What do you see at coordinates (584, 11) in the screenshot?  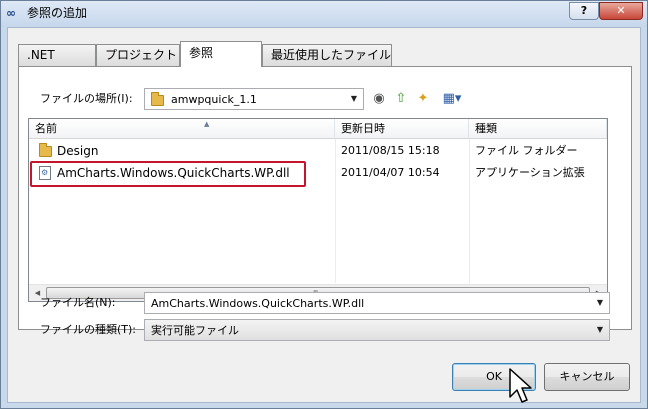 I see `help-button: ?` at bounding box center [584, 11].